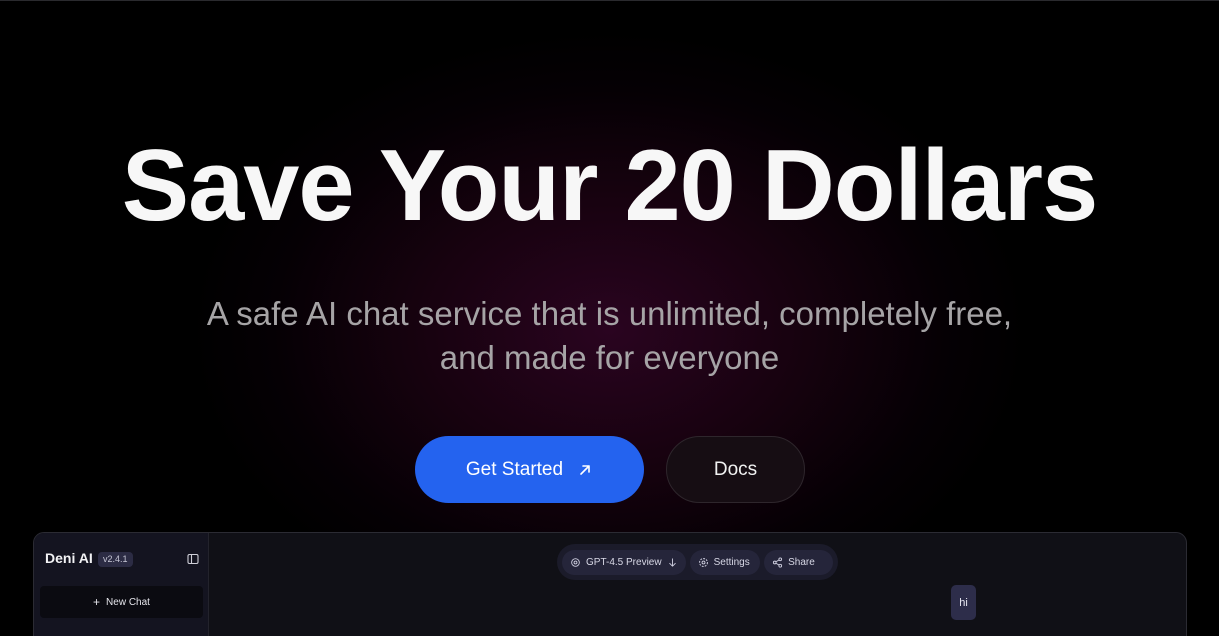  Describe the element at coordinates (69, 558) in the screenshot. I see `brand-name: Deni AI` at that location.